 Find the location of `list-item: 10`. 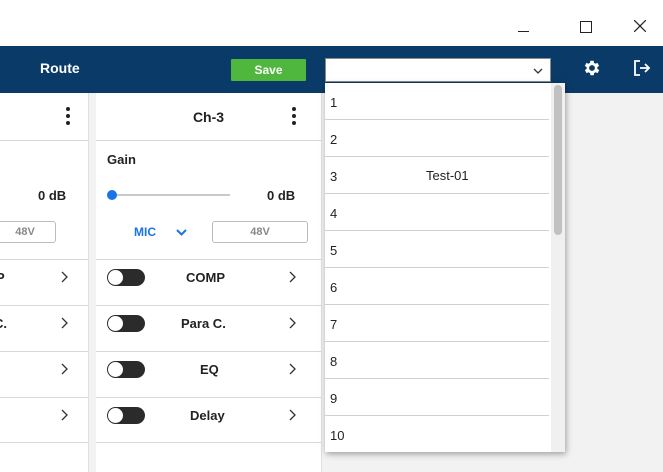

list-item: 10 is located at coordinates (438, 434).